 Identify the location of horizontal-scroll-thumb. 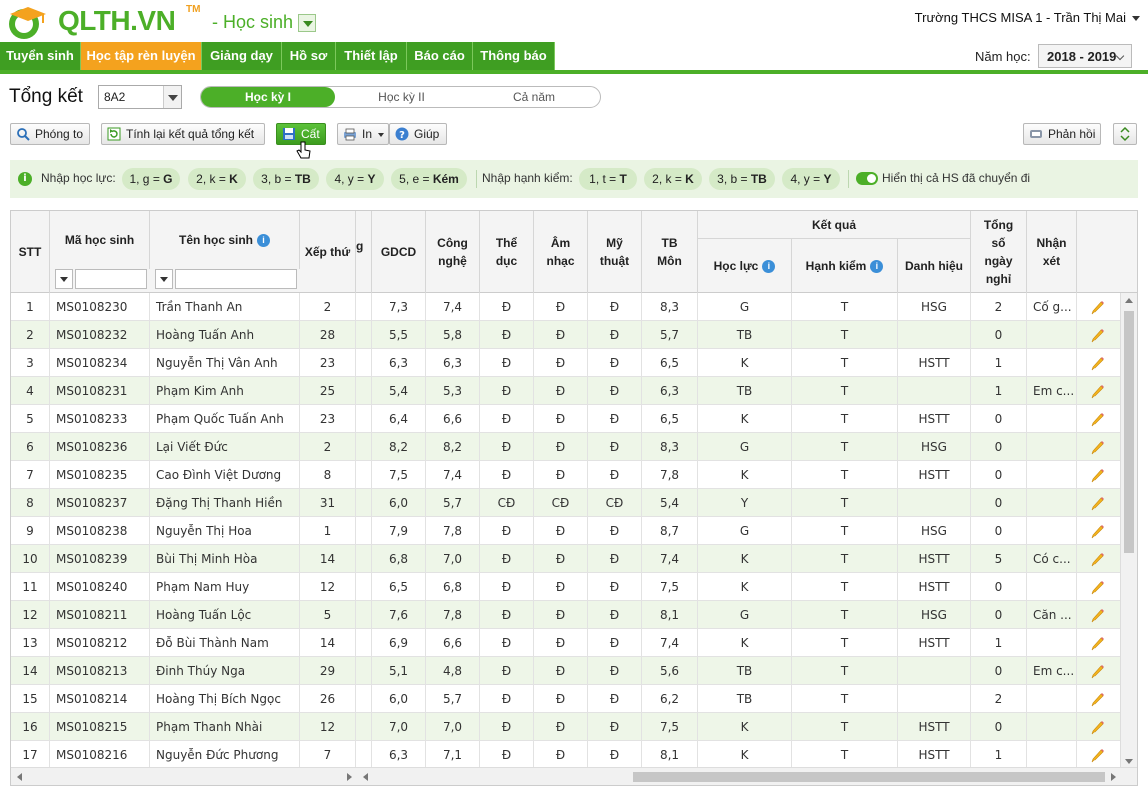
(869, 777).